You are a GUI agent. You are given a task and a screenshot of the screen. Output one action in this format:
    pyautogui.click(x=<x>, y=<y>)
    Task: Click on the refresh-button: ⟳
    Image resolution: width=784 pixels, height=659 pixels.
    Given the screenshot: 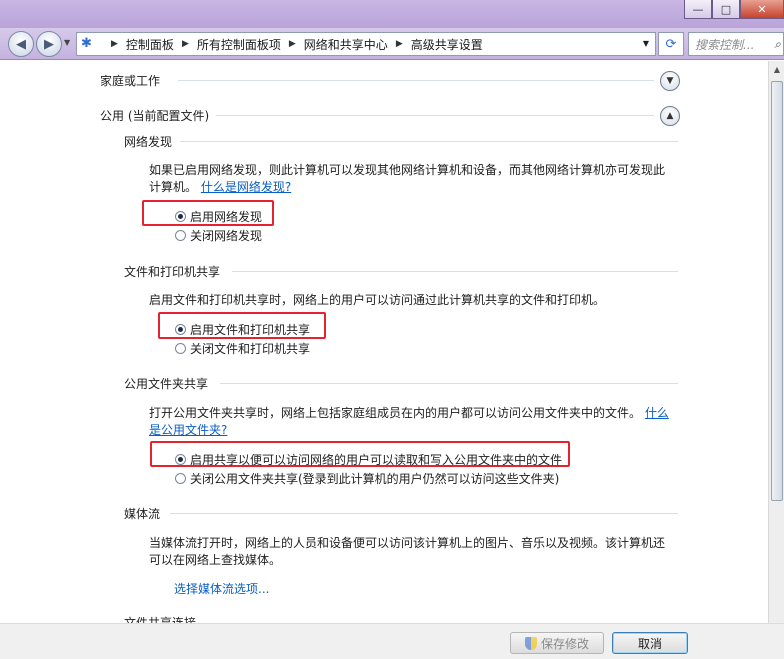 What is the action you would take?
    pyautogui.click(x=671, y=44)
    